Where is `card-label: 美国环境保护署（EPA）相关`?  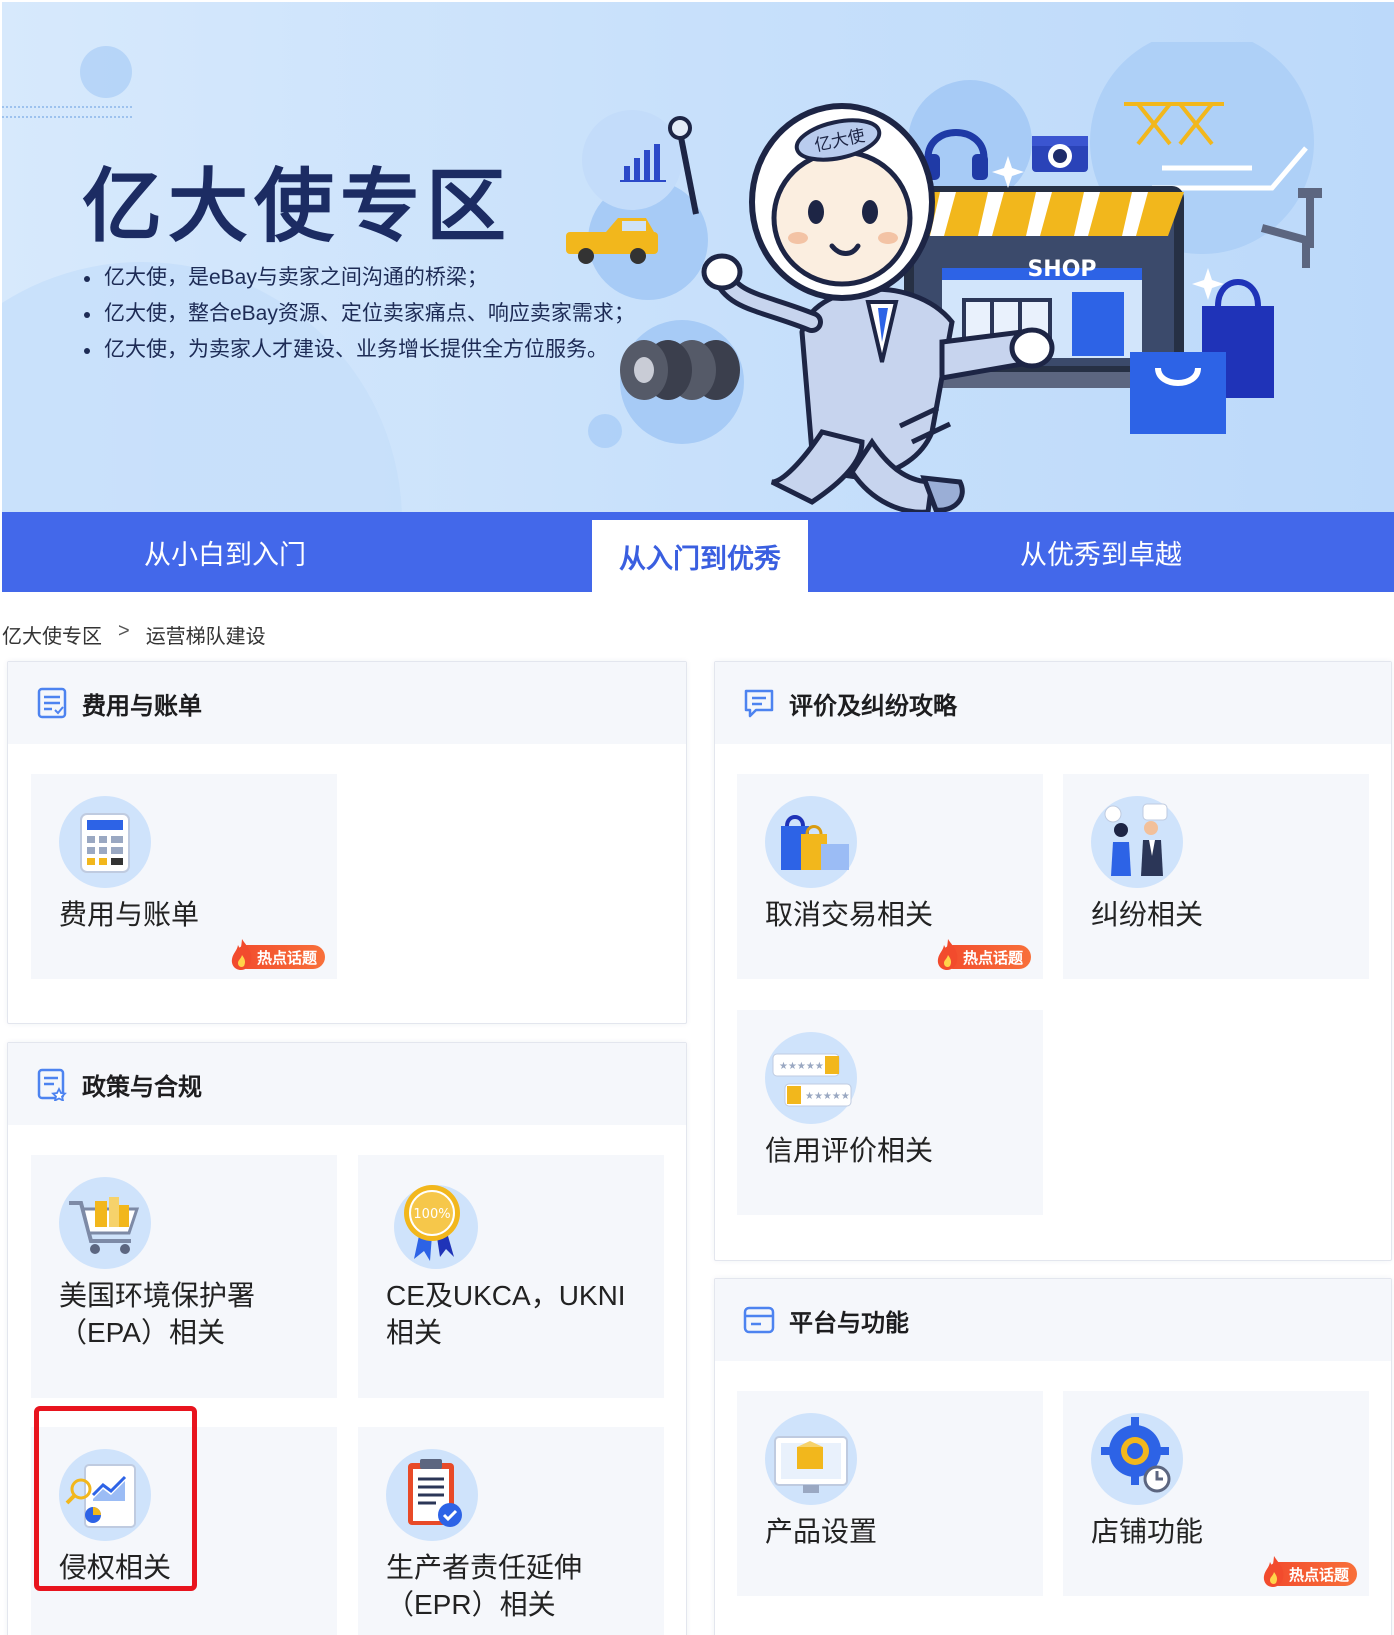 card-label: 美国环境保护署（EPA）相关 is located at coordinates (157, 1314).